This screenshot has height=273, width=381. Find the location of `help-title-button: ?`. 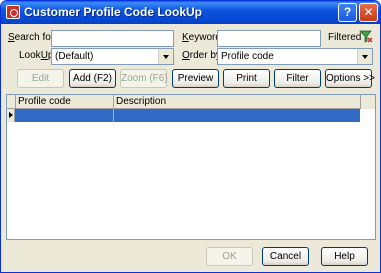

help-title-button: ? is located at coordinates (347, 12).